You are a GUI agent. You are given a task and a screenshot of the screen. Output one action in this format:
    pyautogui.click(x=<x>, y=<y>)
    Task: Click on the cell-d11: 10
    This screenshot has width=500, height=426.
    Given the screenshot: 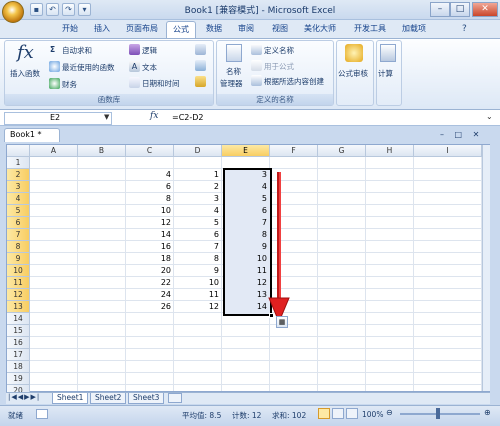 What is the action you would take?
    pyautogui.click(x=196, y=283)
    